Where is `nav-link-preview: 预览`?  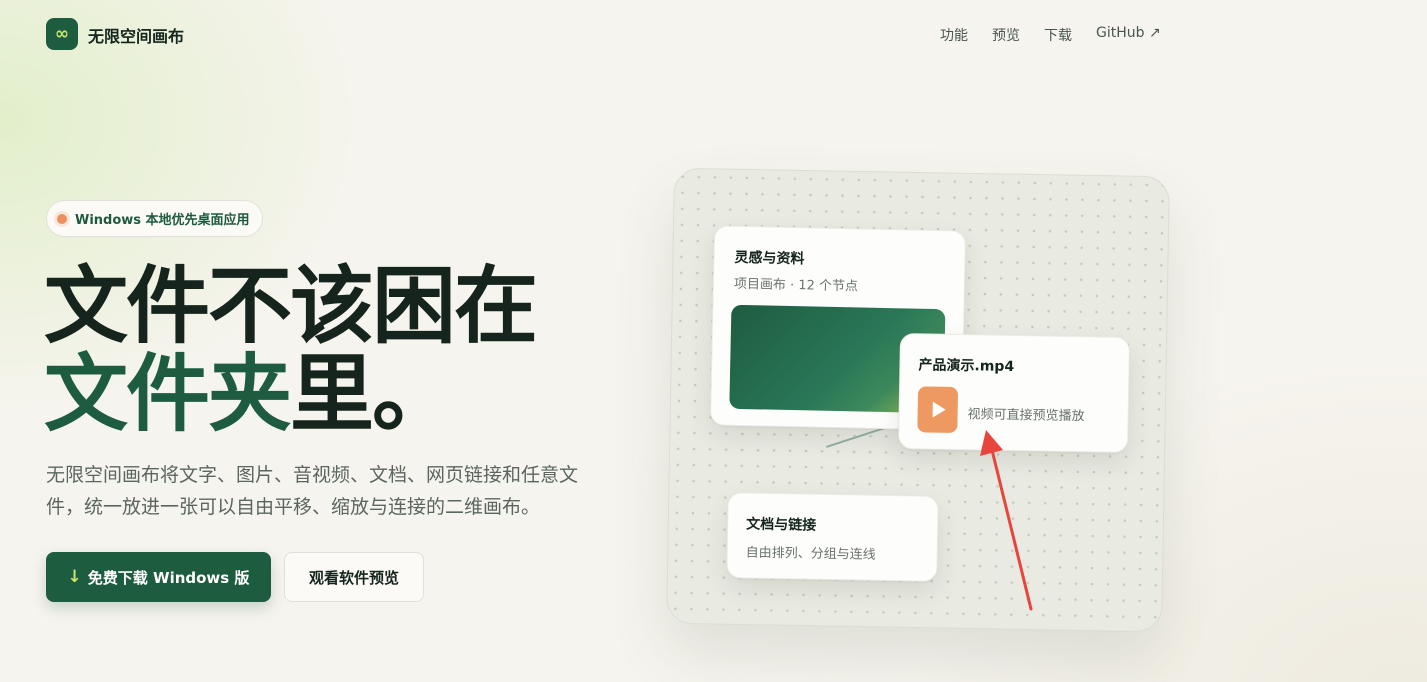 nav-link-preview: 预览 is located at coordinates (1006, 35).